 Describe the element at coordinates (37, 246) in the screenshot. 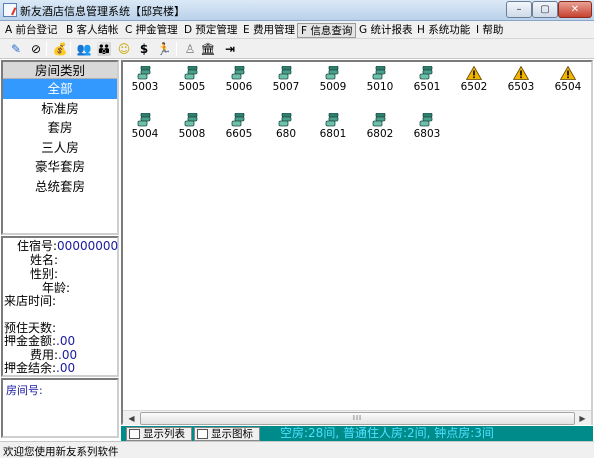

I see `stay-number-label: 住宿号:` at that location.